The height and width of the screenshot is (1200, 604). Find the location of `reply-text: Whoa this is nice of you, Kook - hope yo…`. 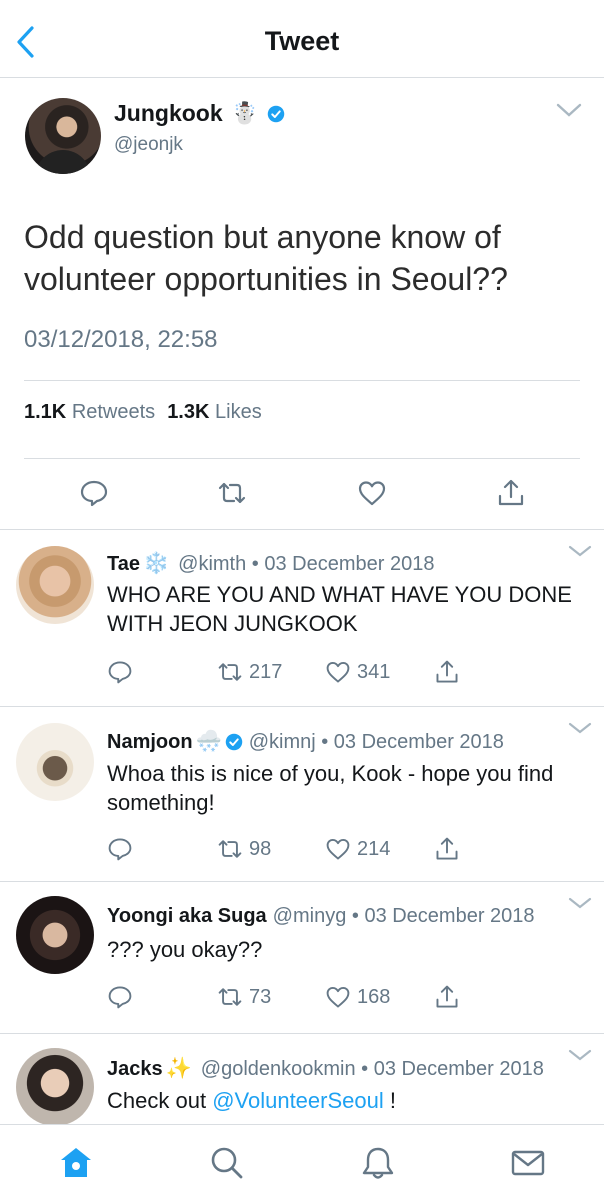

reply-text: Whoa this is nice of you, Kook - hope yo… is located at coordinates (330, 788).